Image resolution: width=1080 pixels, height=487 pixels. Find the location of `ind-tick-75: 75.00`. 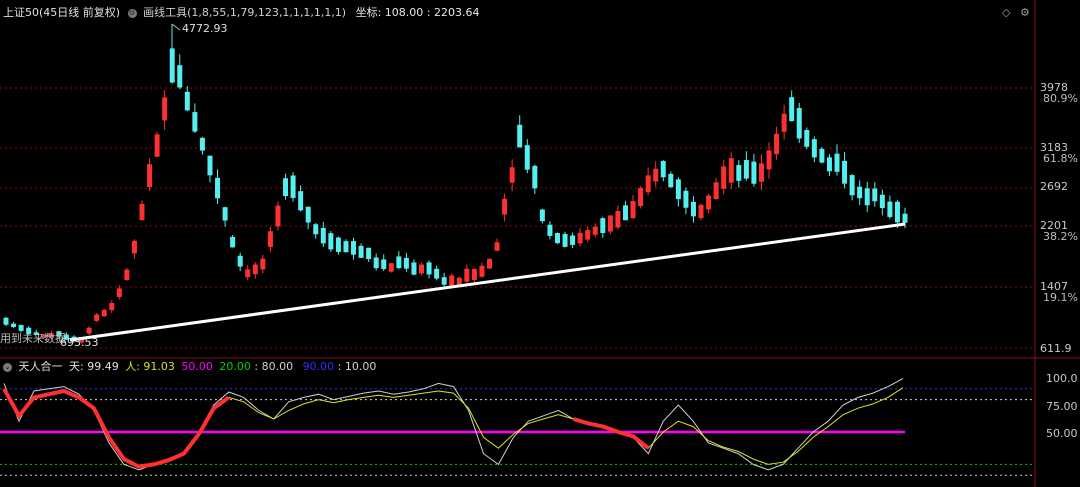

ind-tick-75: 75.00 is located at coordinates (1062, 406).